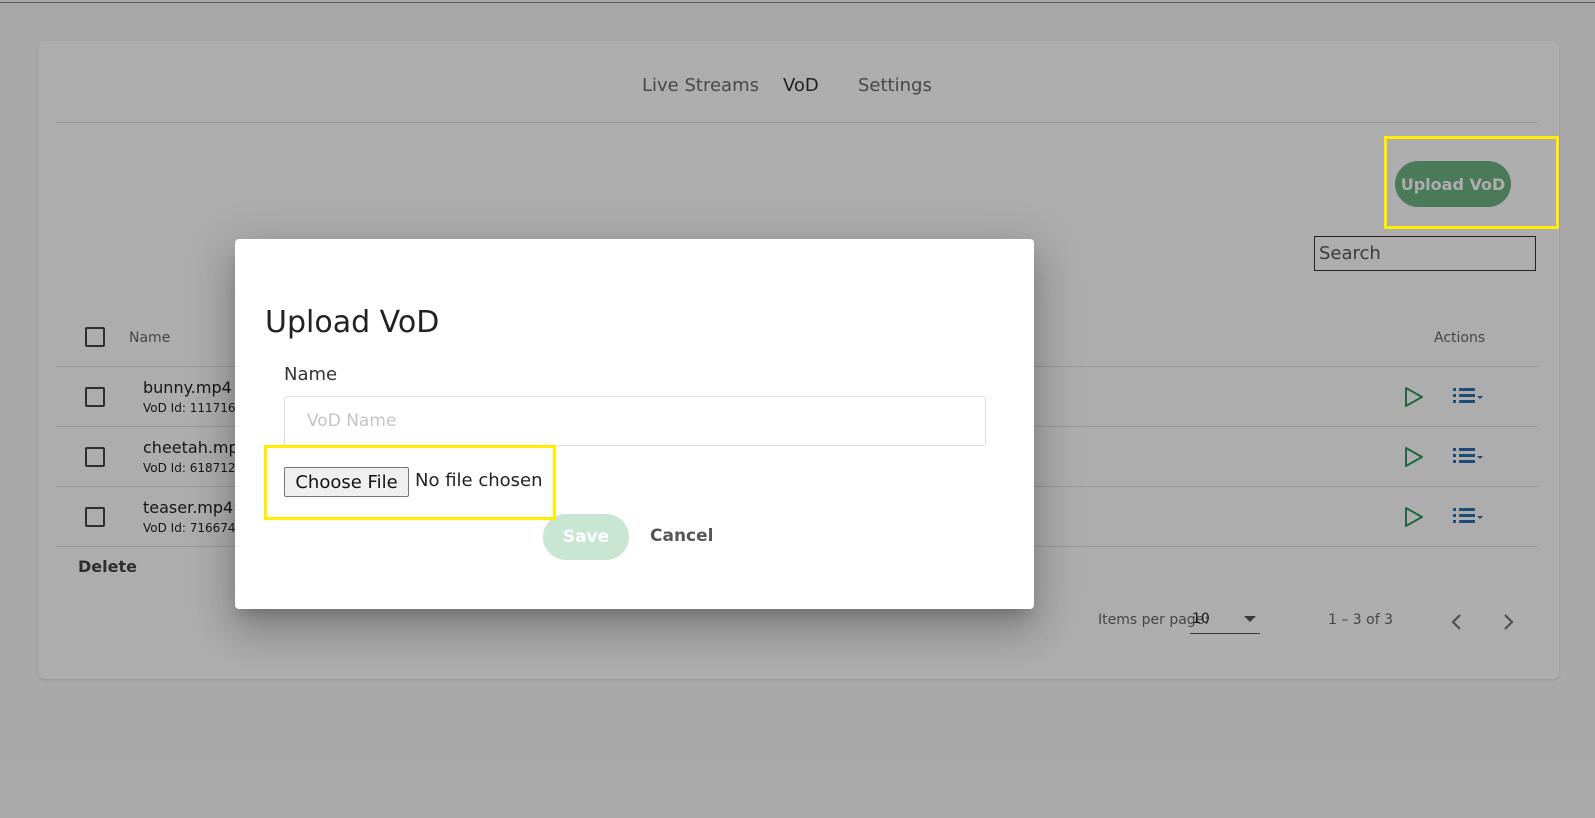 The image size is (1595, 818). Describe the element at coordinates (681, 536) in the screenshot. I see `cancel-button: Cancel` at that location.